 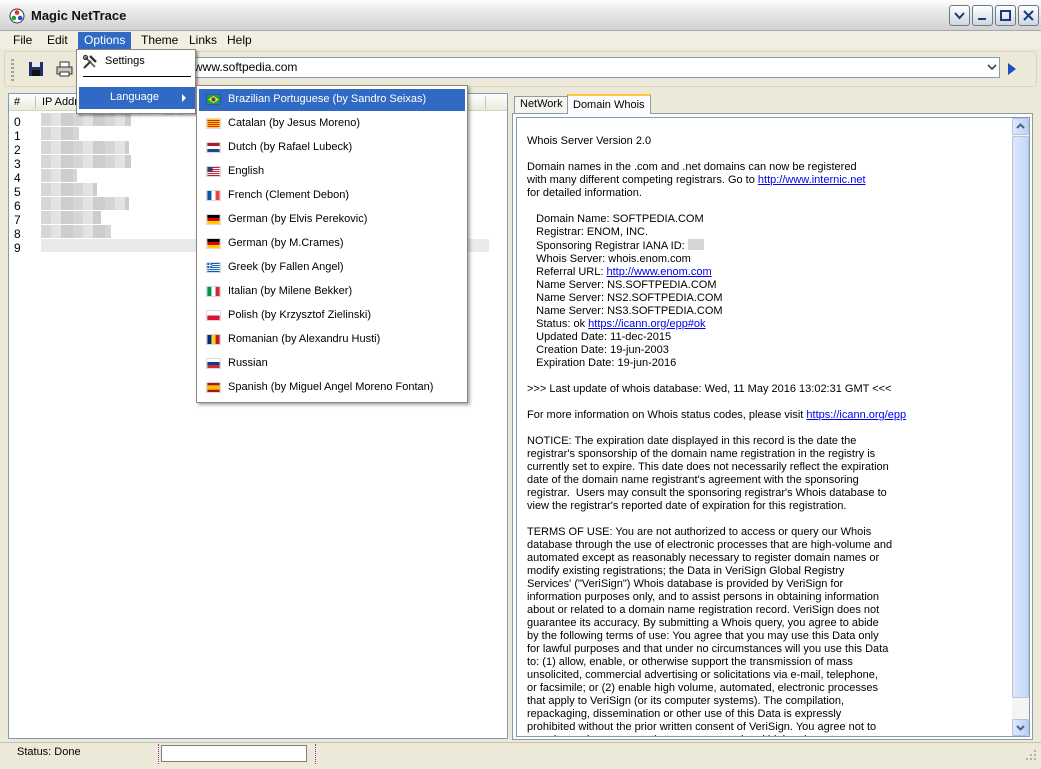 What do you see at coordinates (327, 99) in the screenshot?
I see `language-label: Brazilian Portuguese (by Sandro Seixas)` at bounding box center [327, 99].